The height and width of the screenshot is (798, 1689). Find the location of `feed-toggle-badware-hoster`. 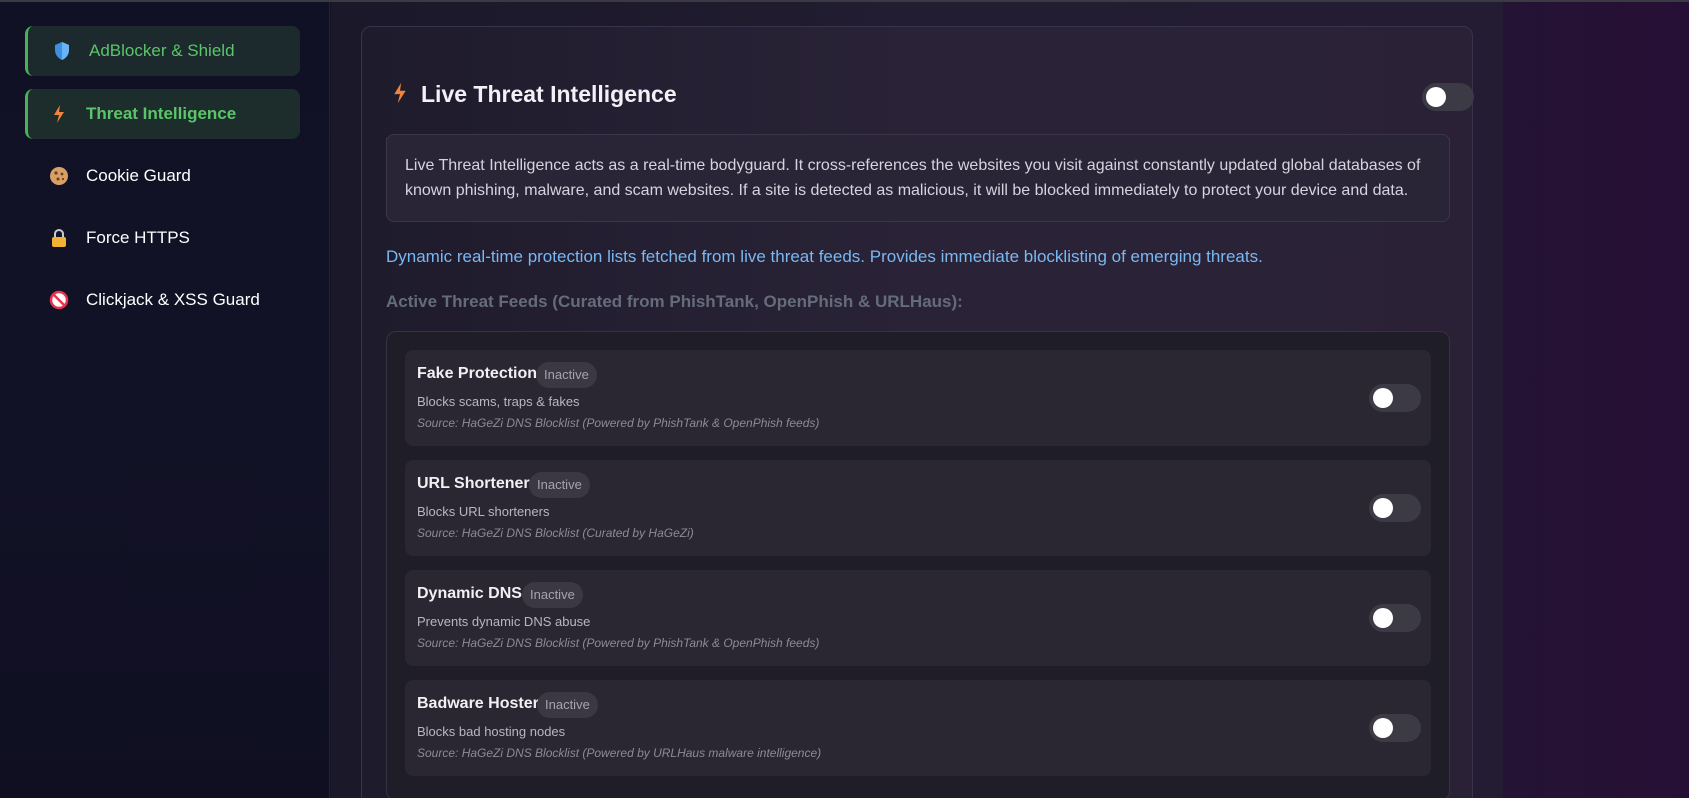

feed-toggle-badware-hoster is located at coordinates (1395, 728).